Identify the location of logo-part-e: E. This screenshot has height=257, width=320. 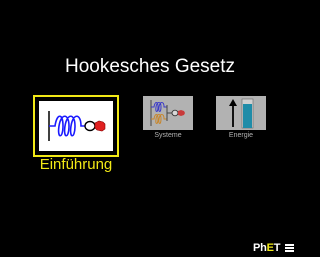
(270, 248).